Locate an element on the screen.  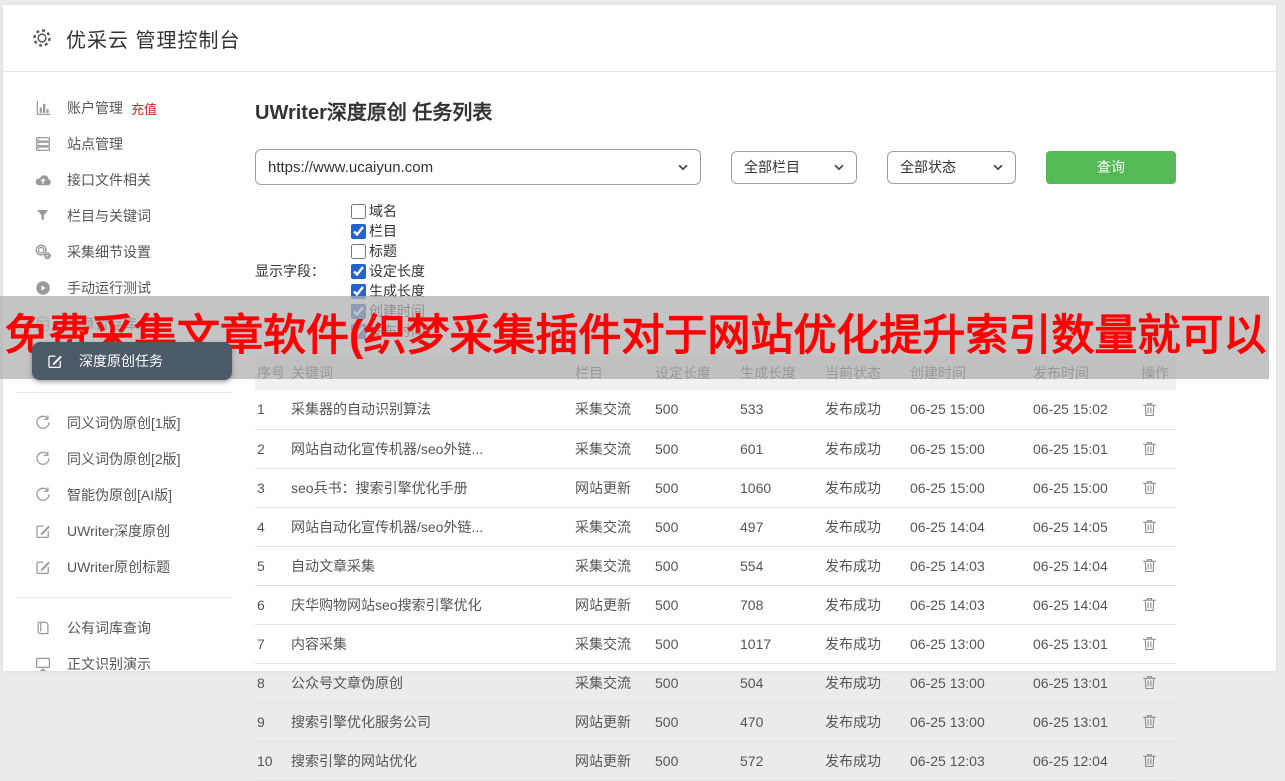
cell-published: 06-25 15:01 is located at coordinates (1085, 449).